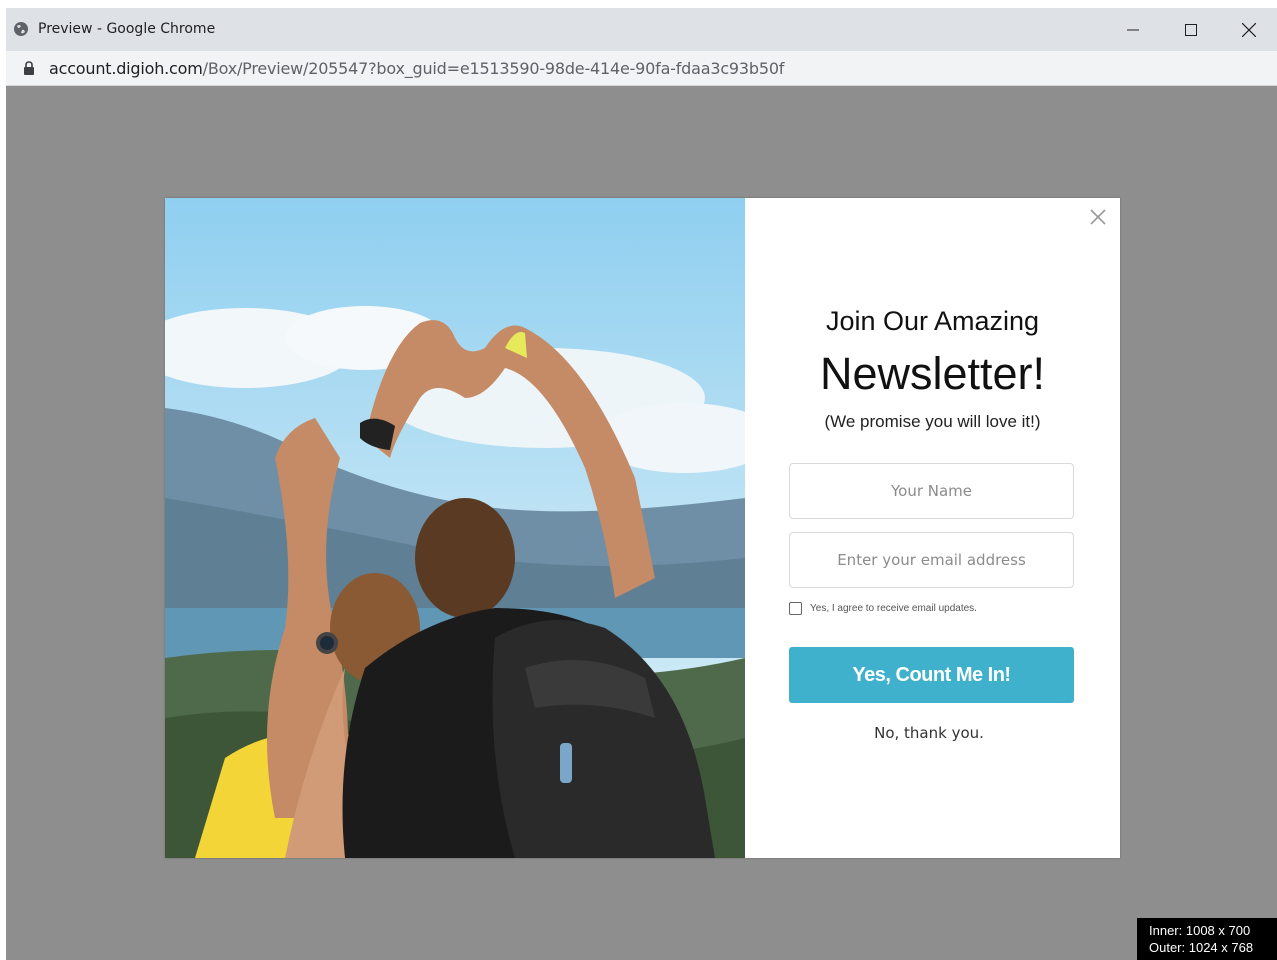 The image size is (1277, 960). What do you see at coordinates (1201, 947) in the screenshot?
I see `outer-size-text: Outer: 1024 x 768` at bounding box center [1201, 947].